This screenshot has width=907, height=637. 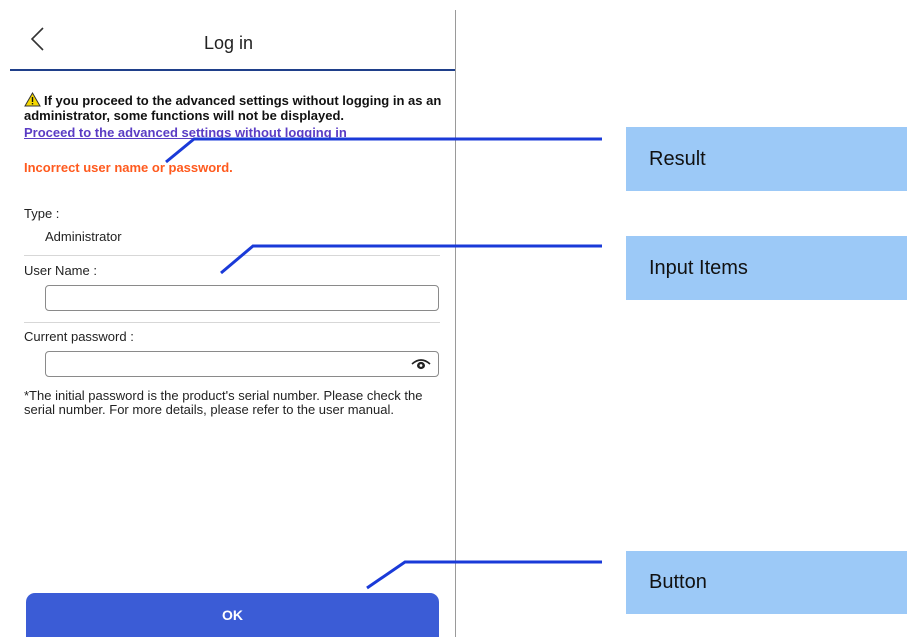 What do you see at coordinates (60, 270) in the screenshot?
I see `username-label: User Name :` at bounding box center [60, 270].